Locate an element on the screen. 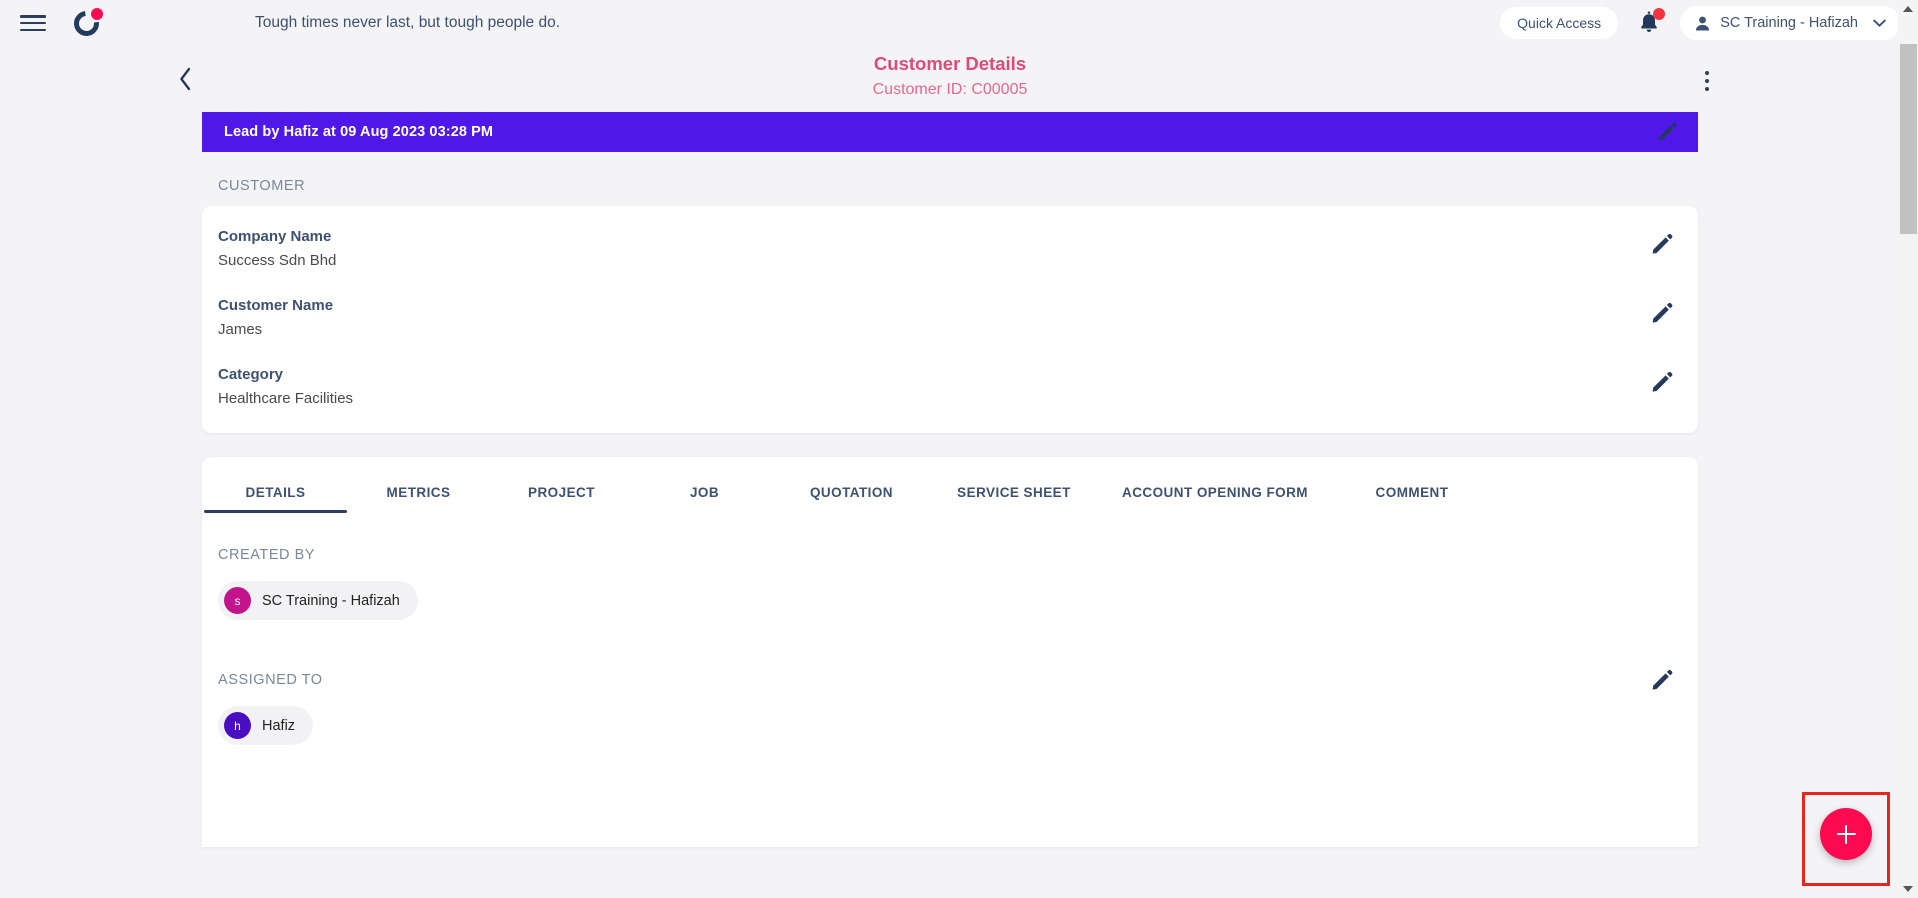  lead-banner-text: Lead by Hafiz at 09 Aug 2023 03:28 PM is located at coordinates (359, 132).